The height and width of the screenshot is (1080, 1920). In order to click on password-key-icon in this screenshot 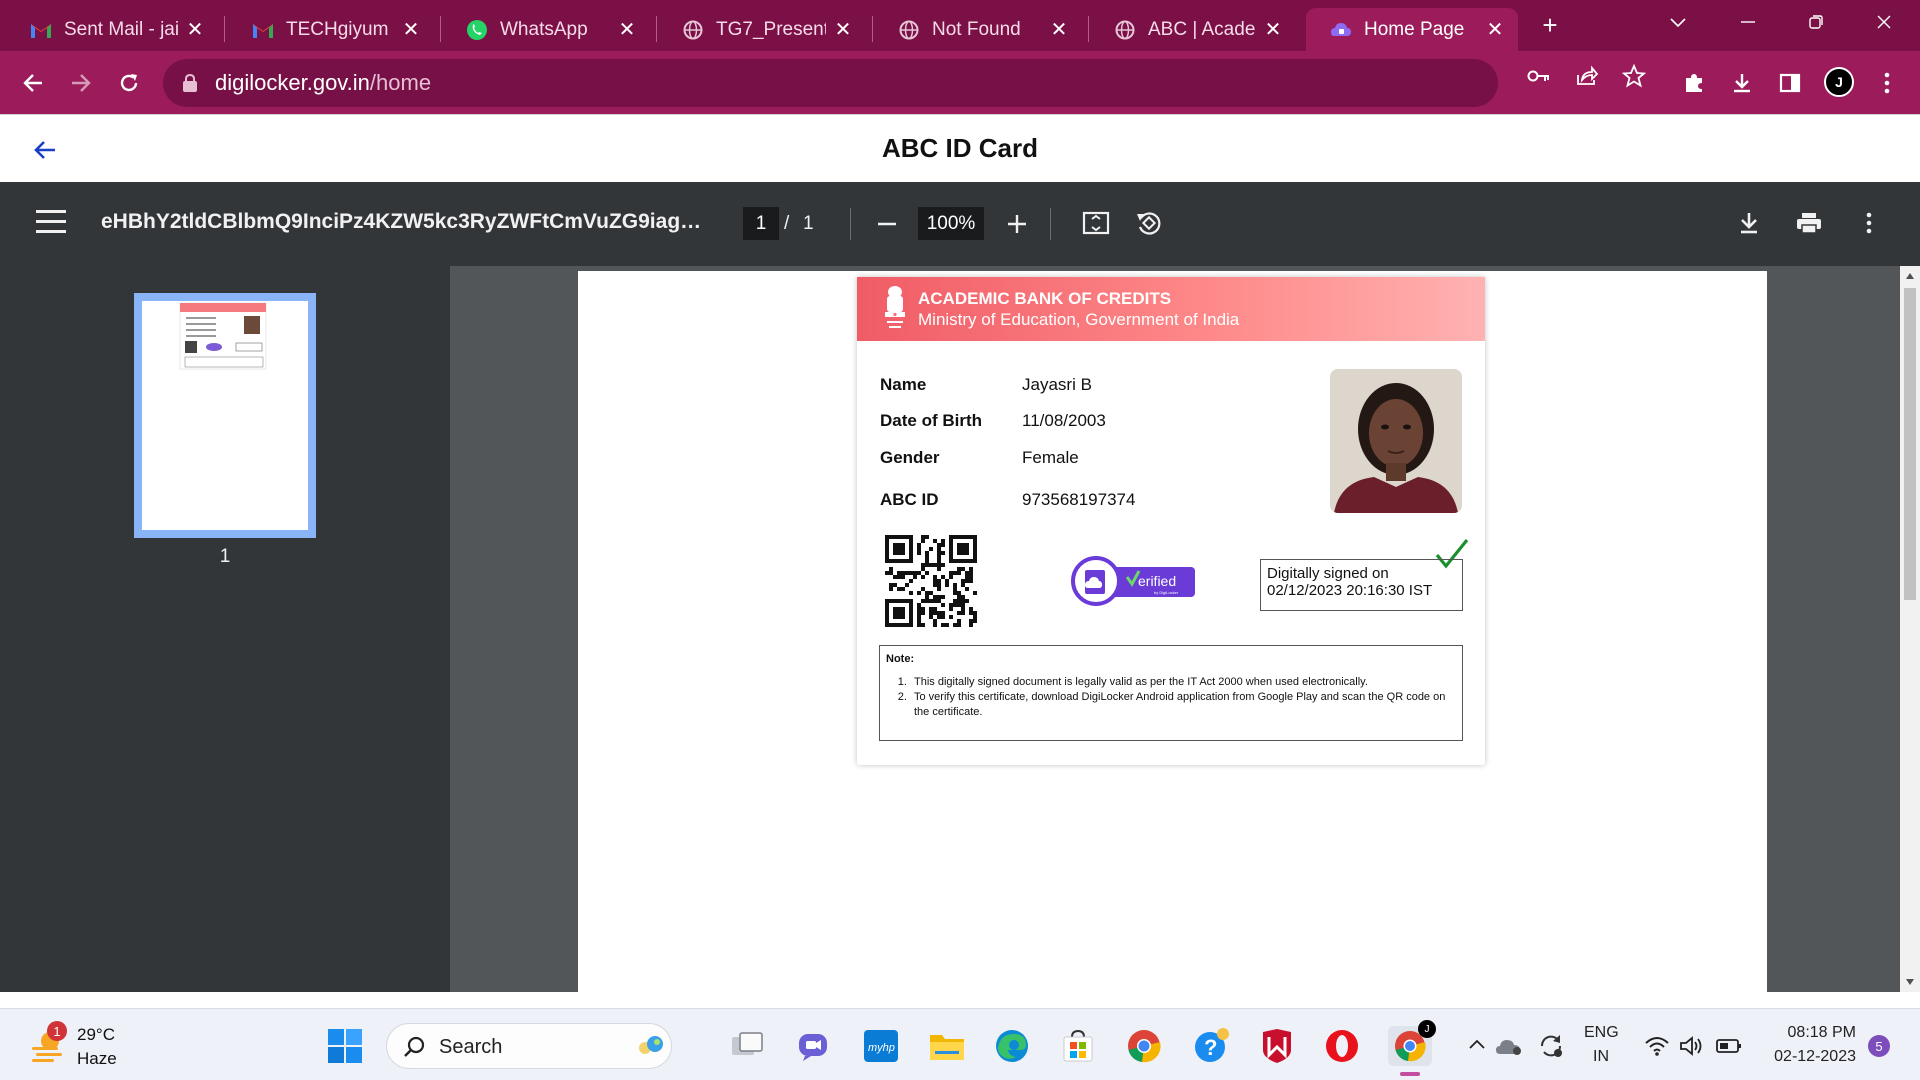, I will do `click(1539, 76)`.